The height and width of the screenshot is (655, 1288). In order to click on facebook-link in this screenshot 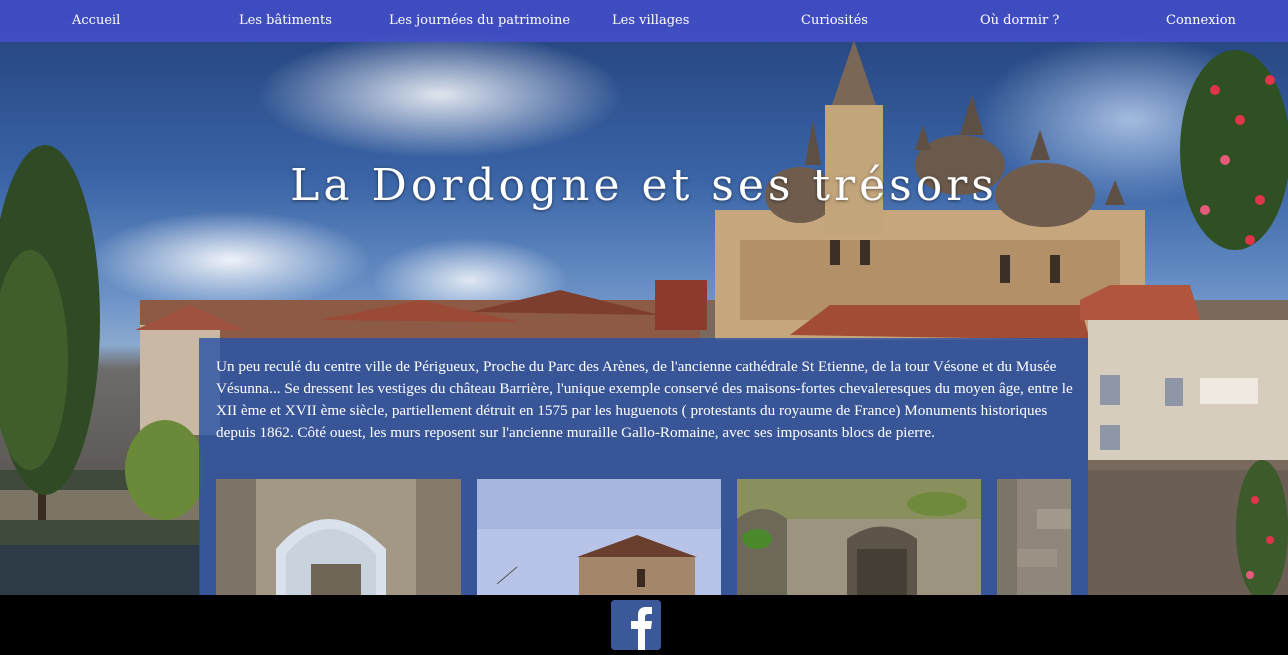, I will do `click(636, 625)`.